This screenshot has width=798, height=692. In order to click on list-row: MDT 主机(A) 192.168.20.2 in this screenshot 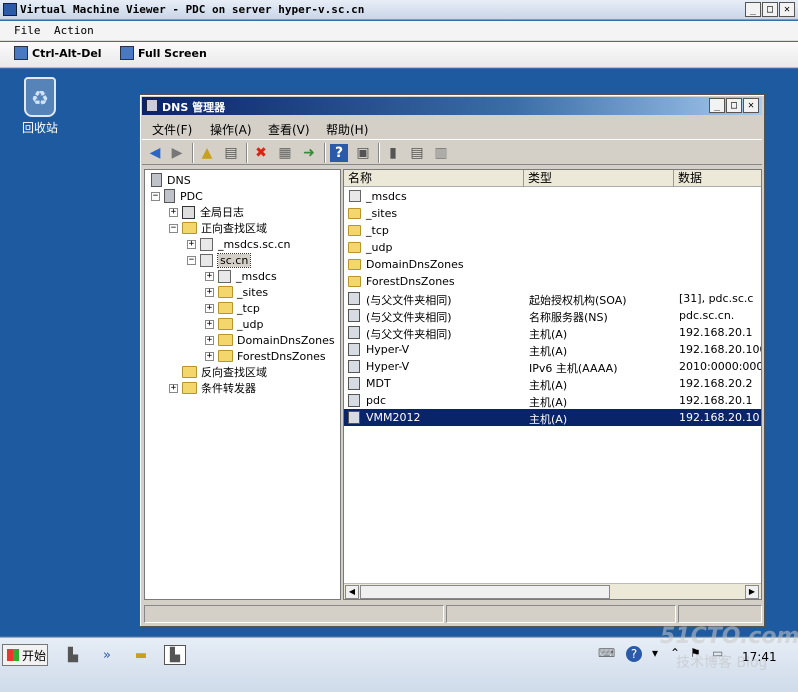, I will do `click(552, 383)`.